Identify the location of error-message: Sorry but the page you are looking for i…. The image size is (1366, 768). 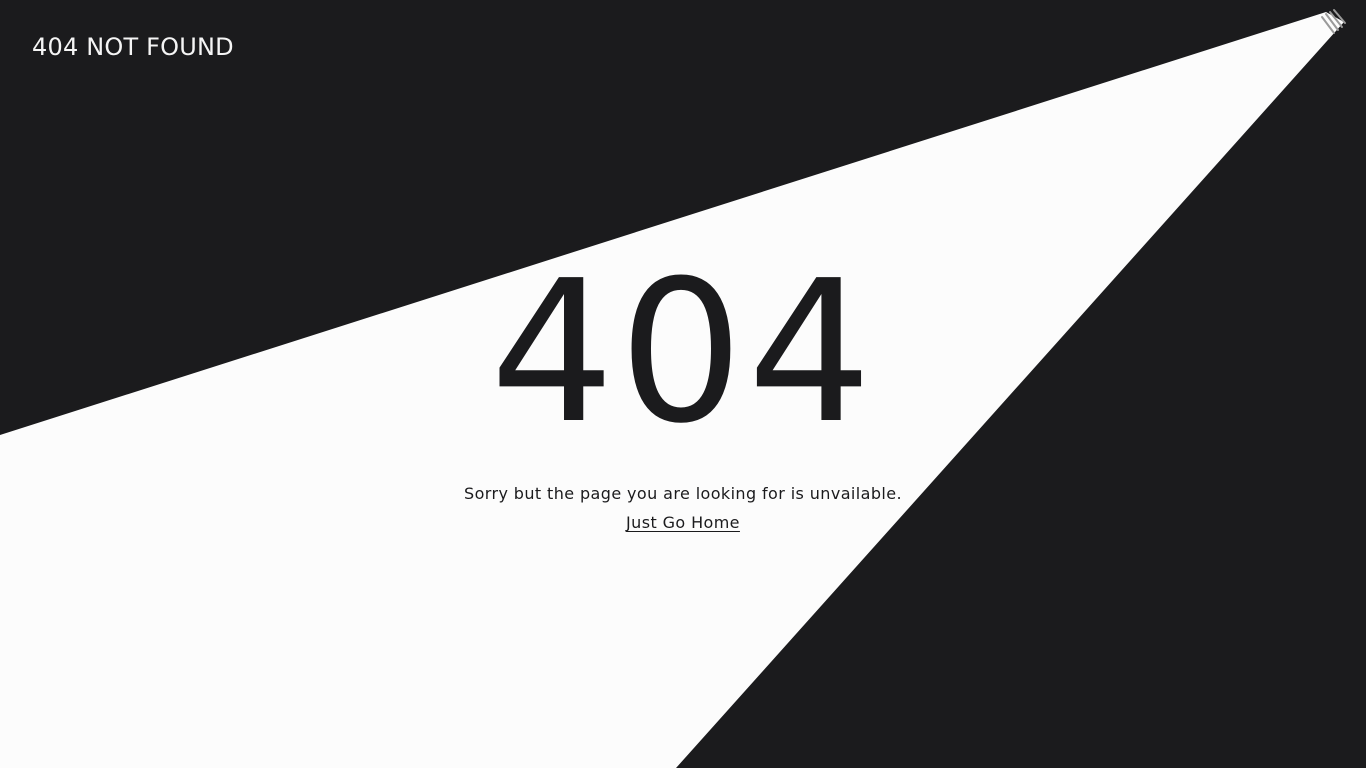
(683, 493).